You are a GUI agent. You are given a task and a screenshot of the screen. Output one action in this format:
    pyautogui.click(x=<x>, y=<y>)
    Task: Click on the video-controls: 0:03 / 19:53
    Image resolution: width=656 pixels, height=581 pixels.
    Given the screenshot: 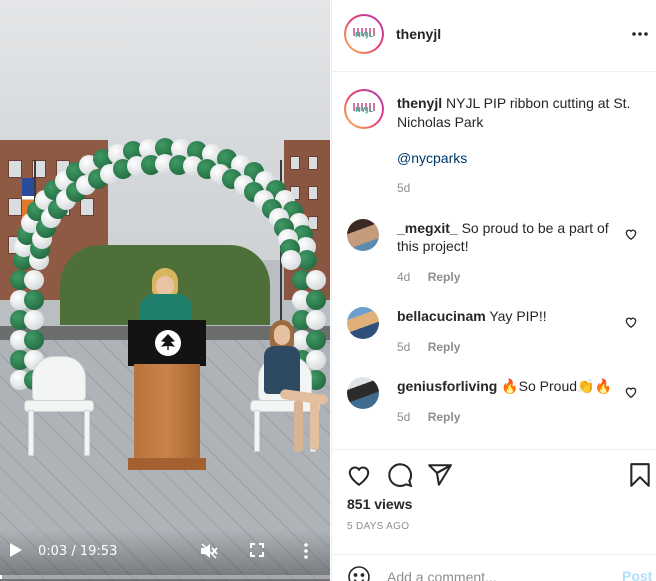 What is the action you would take?
    pyautogui.click(x=165, y=555)
    